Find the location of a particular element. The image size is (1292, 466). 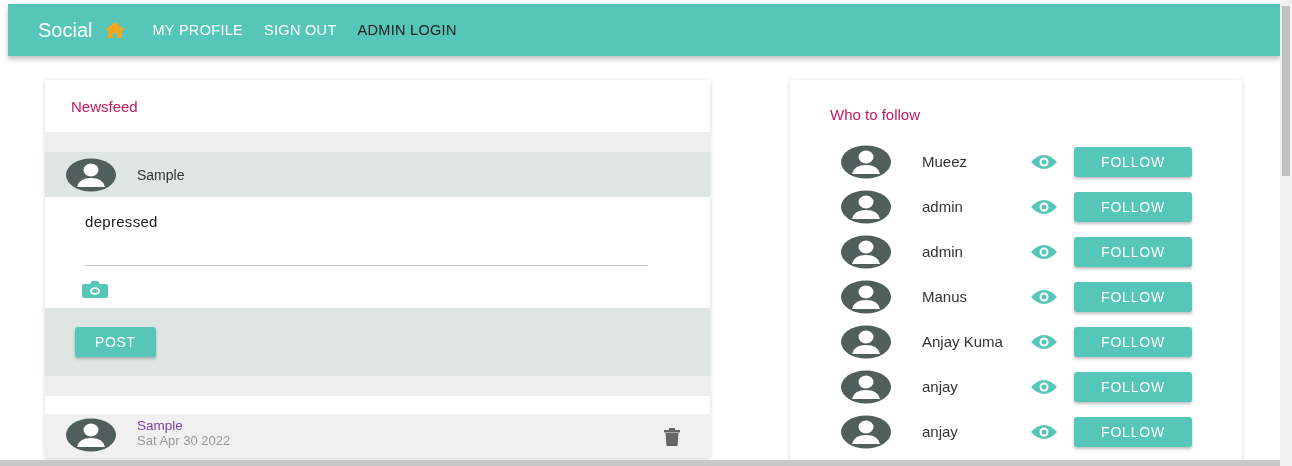

nav-link: MY PROFILE is located at coordinates (198, 30).